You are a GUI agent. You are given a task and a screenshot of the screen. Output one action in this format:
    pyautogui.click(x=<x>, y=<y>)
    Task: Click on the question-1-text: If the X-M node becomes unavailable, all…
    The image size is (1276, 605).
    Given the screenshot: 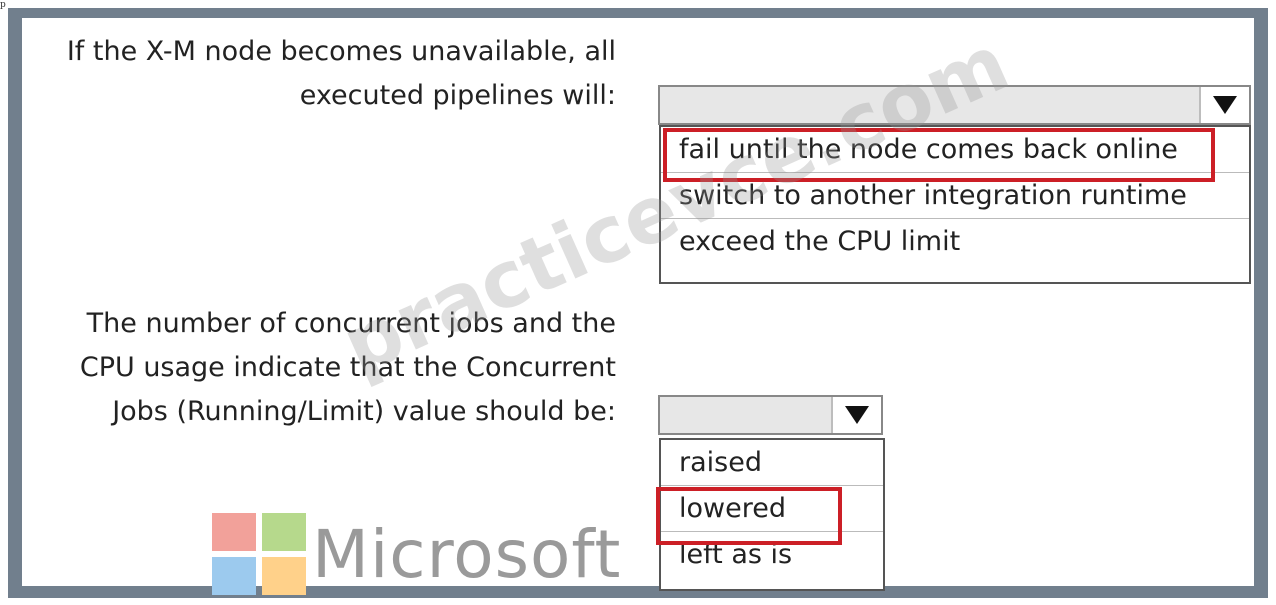 What is the action you would take?
    pyautogui.click(x=341, y=74)
    